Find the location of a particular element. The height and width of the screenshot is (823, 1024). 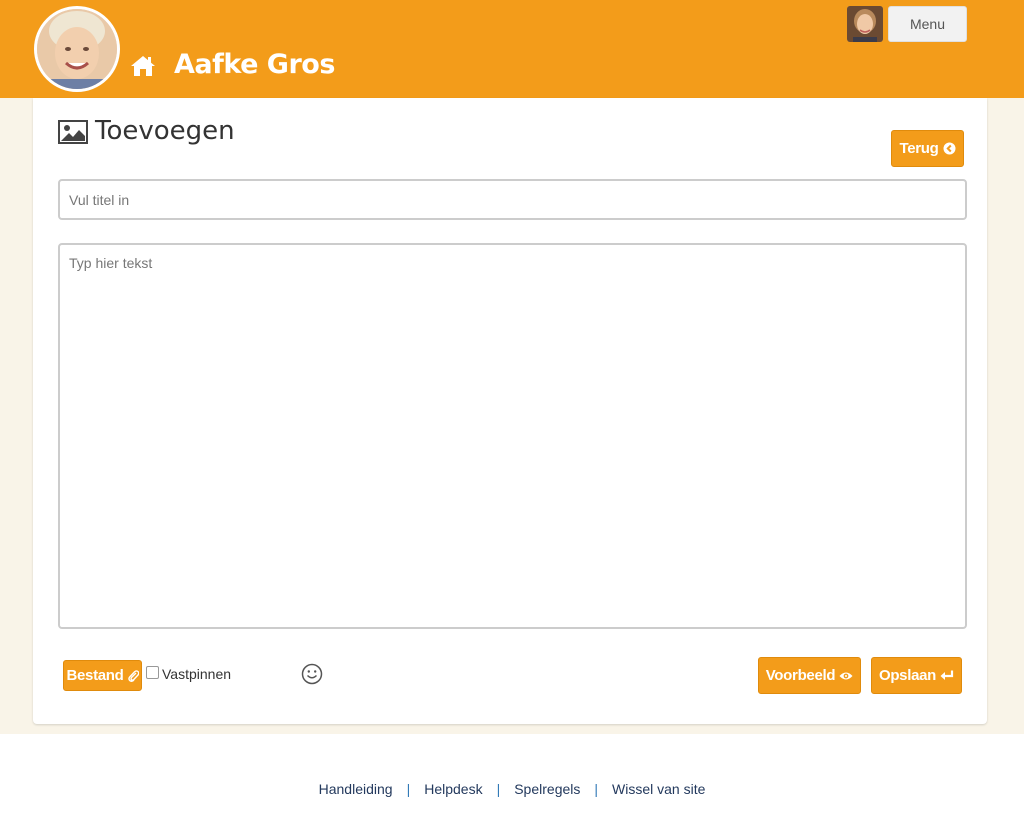

file-button: Bestand is located at coordinates (102, 675).